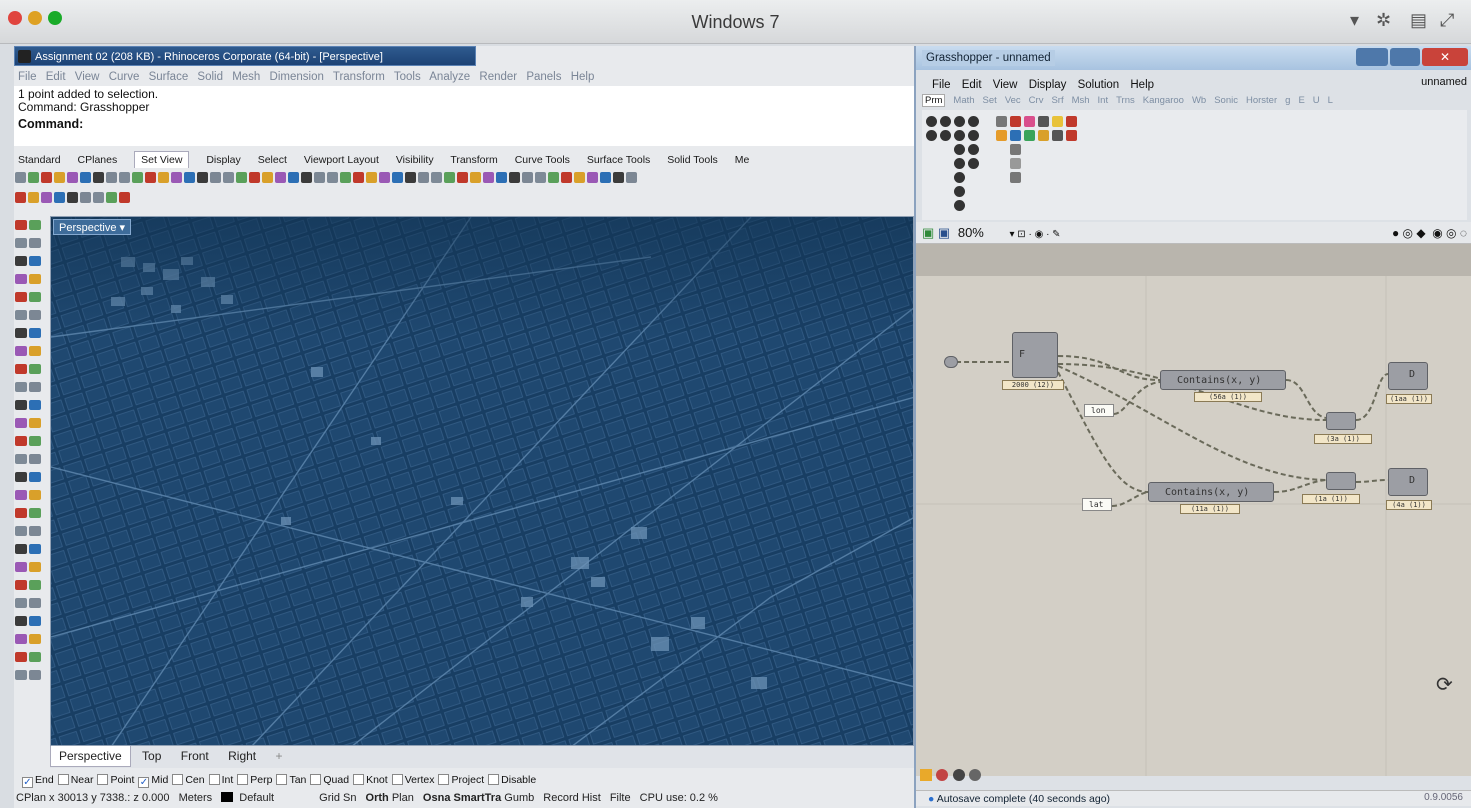 The image size is (1471, 808). Describe the element at coordinates (1223, 380) in the screenshot. I see `contains-component-1: Contains(x, y)` at that location.